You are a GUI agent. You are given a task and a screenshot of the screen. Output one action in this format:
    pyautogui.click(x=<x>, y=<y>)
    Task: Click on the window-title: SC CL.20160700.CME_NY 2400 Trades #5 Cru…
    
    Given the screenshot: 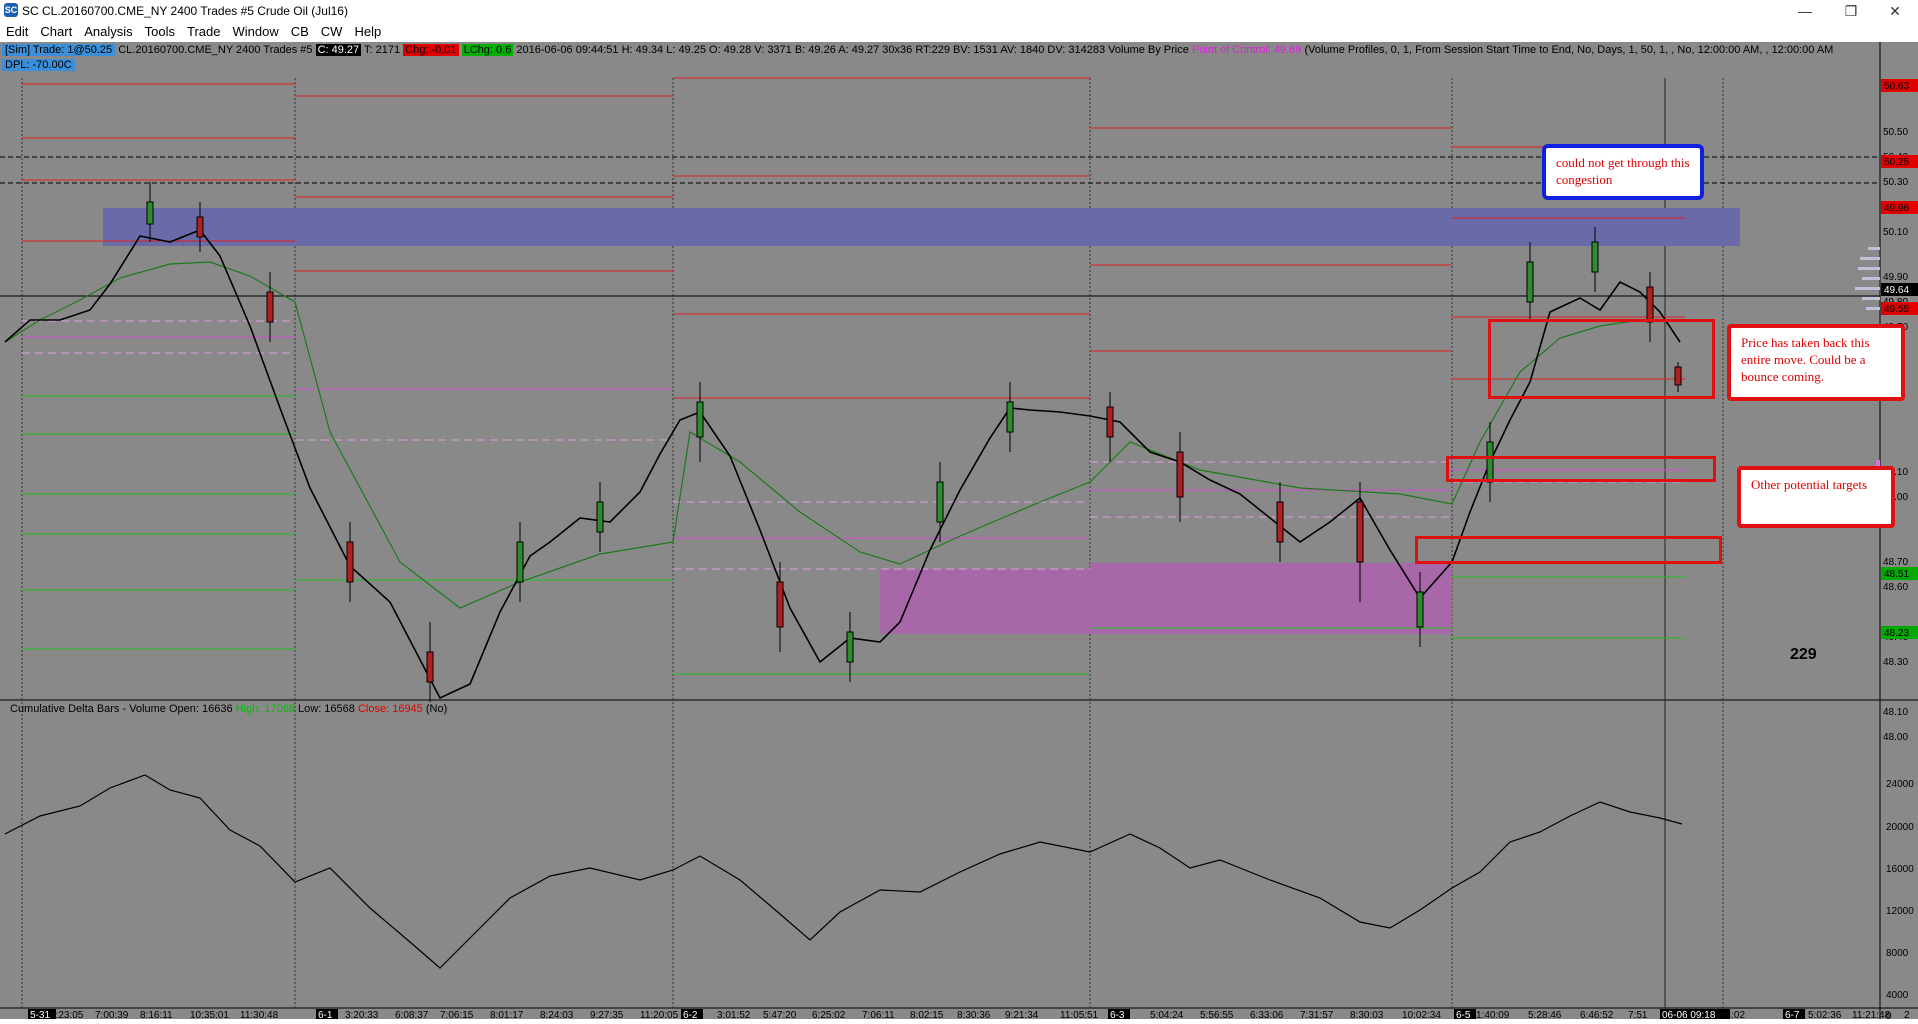 What is the action you would take?
    pyautogui.click(x=185, y=11)
    